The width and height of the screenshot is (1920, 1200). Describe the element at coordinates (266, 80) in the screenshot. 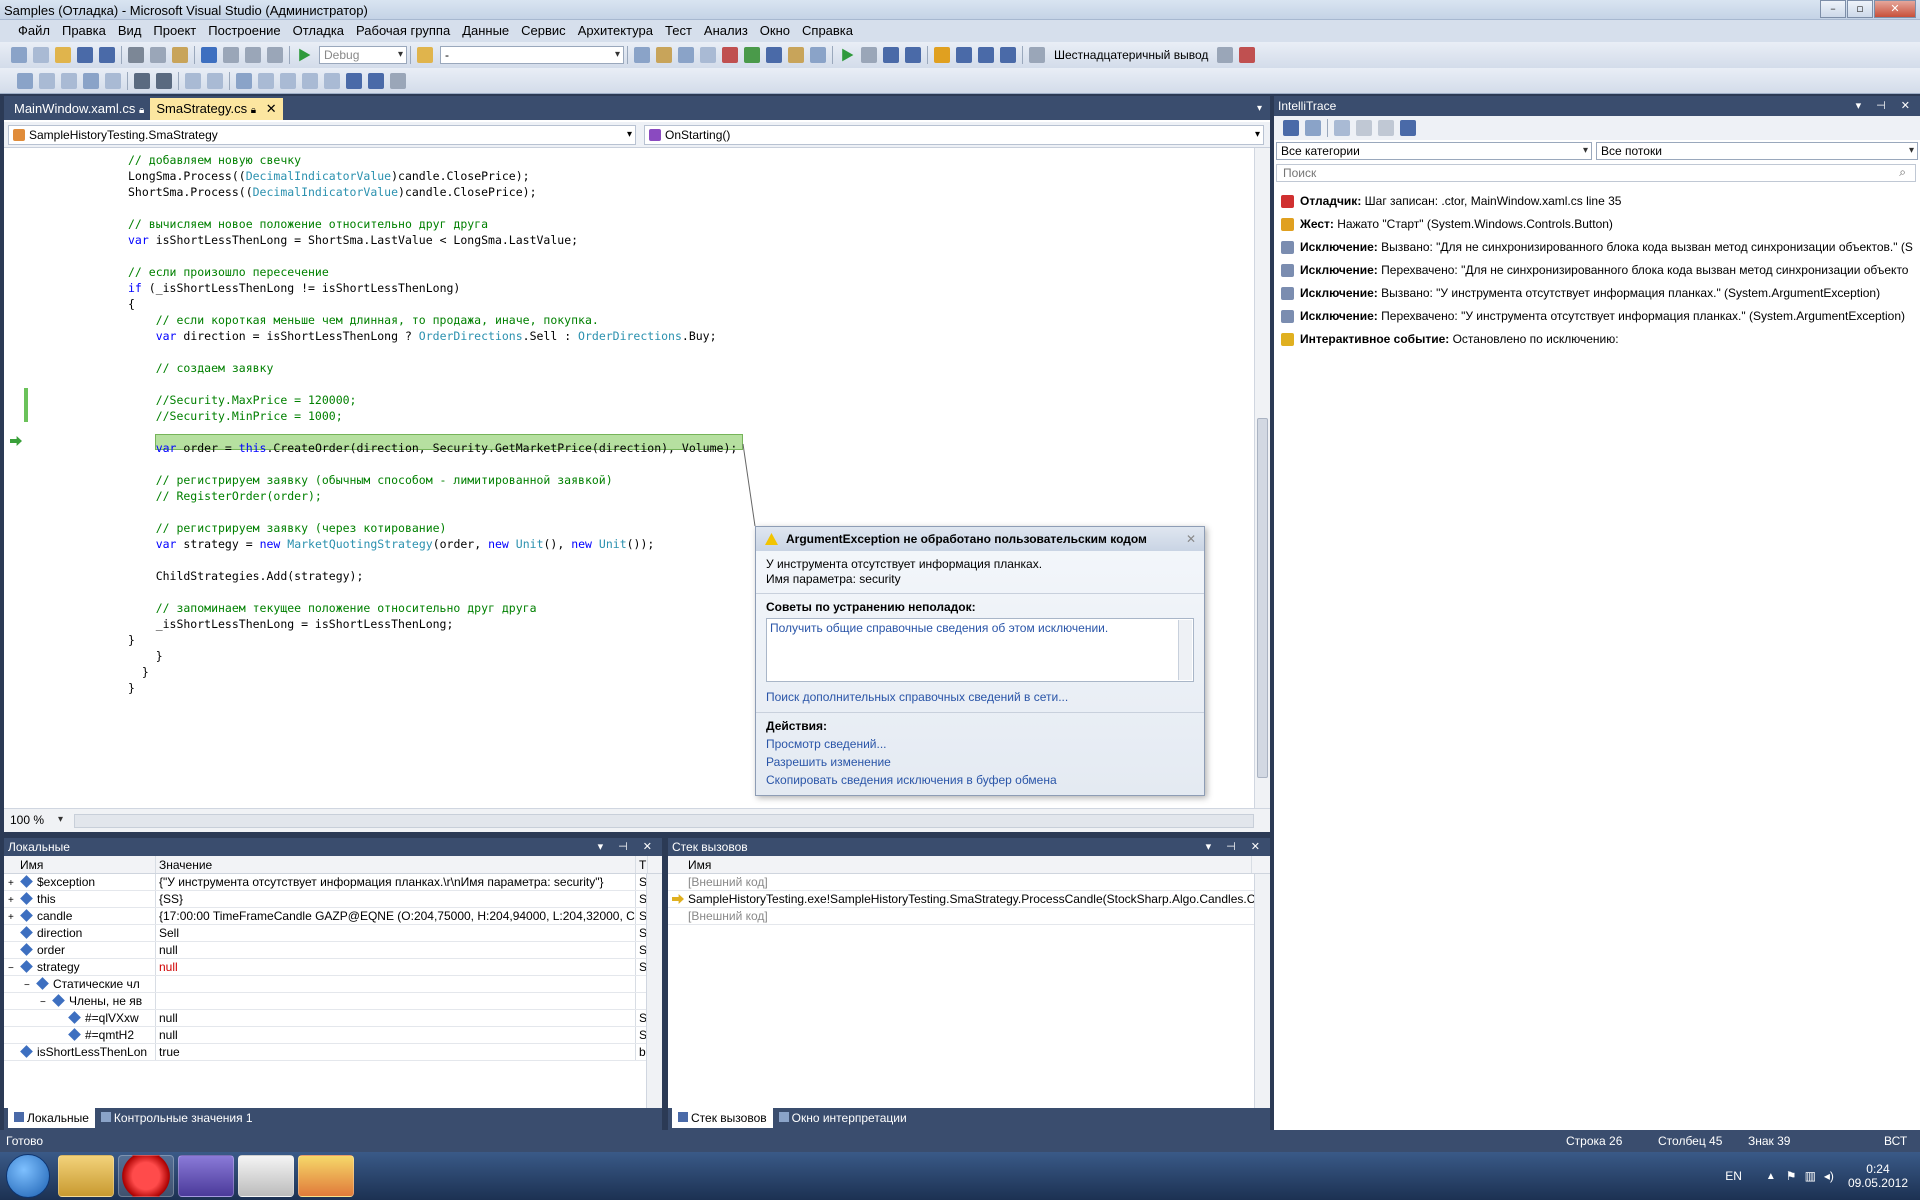

I see `prev-bookmark-icon` at that location.